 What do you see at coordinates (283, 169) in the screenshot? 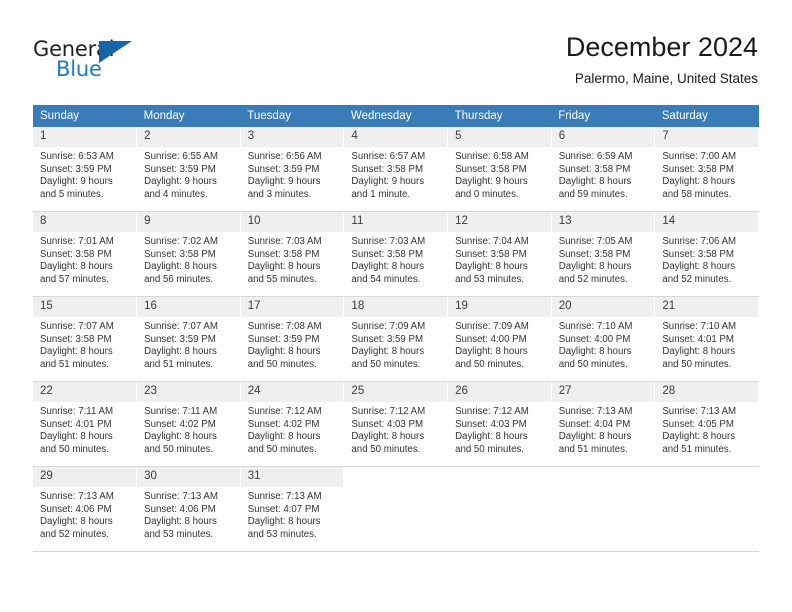
I see `sunset-text: Sunset: 3:59 PM` at bounding box center [283, 169].